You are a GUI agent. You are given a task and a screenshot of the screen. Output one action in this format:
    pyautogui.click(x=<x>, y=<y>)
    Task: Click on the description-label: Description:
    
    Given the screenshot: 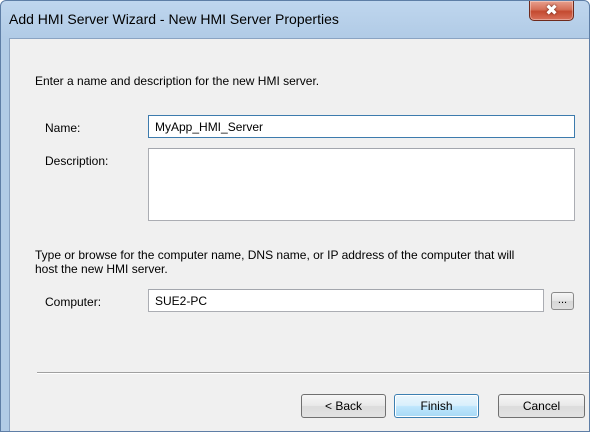 What is the action you would take?
    pyautogui.click(x=77, y=161)
    